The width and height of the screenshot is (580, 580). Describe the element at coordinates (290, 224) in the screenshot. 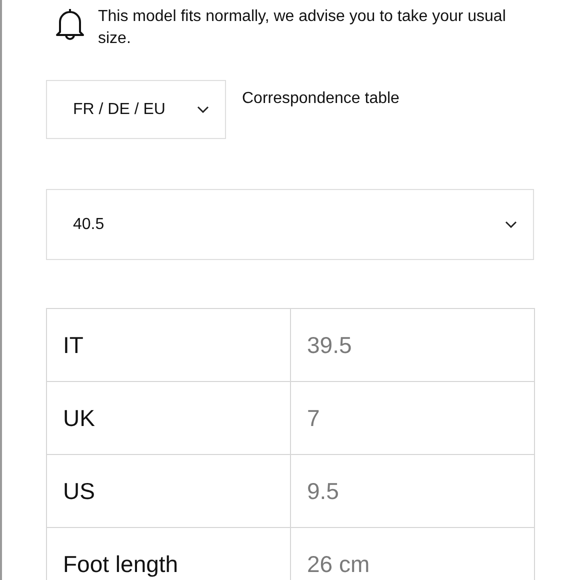

I see `size-dropdown: 40.5` at that location.